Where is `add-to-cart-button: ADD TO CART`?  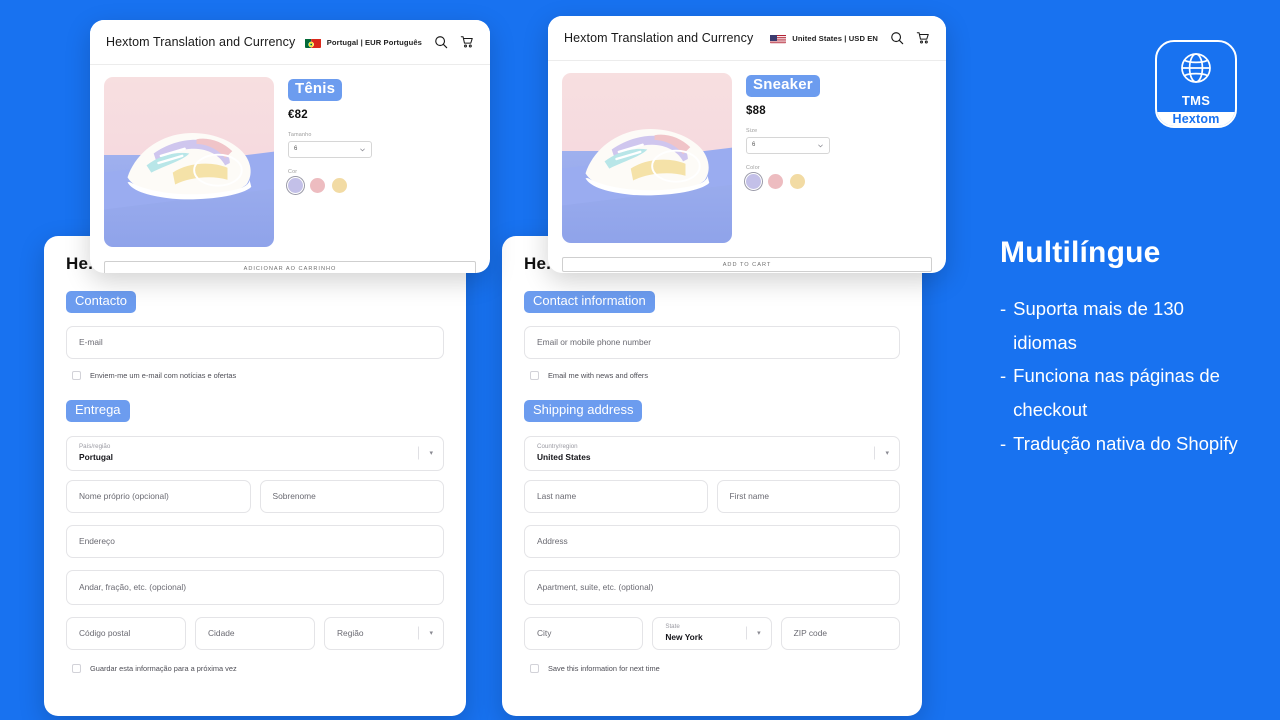
add-to-cart-button: ADD TO CART is located at coordinates (747, 264).